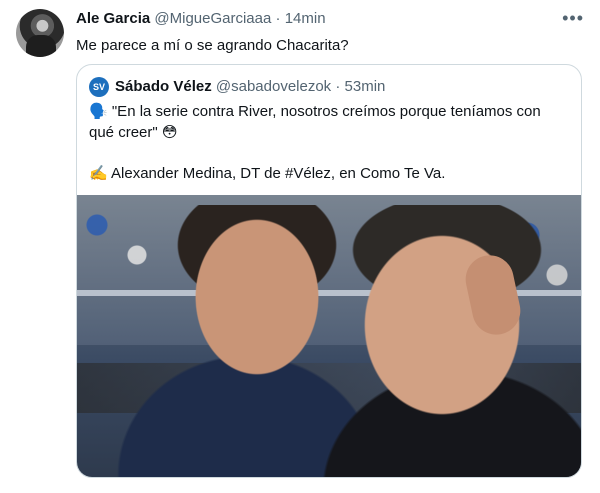  I want to click on author-handle: @MigueGarciaaa, so click(212, 18).